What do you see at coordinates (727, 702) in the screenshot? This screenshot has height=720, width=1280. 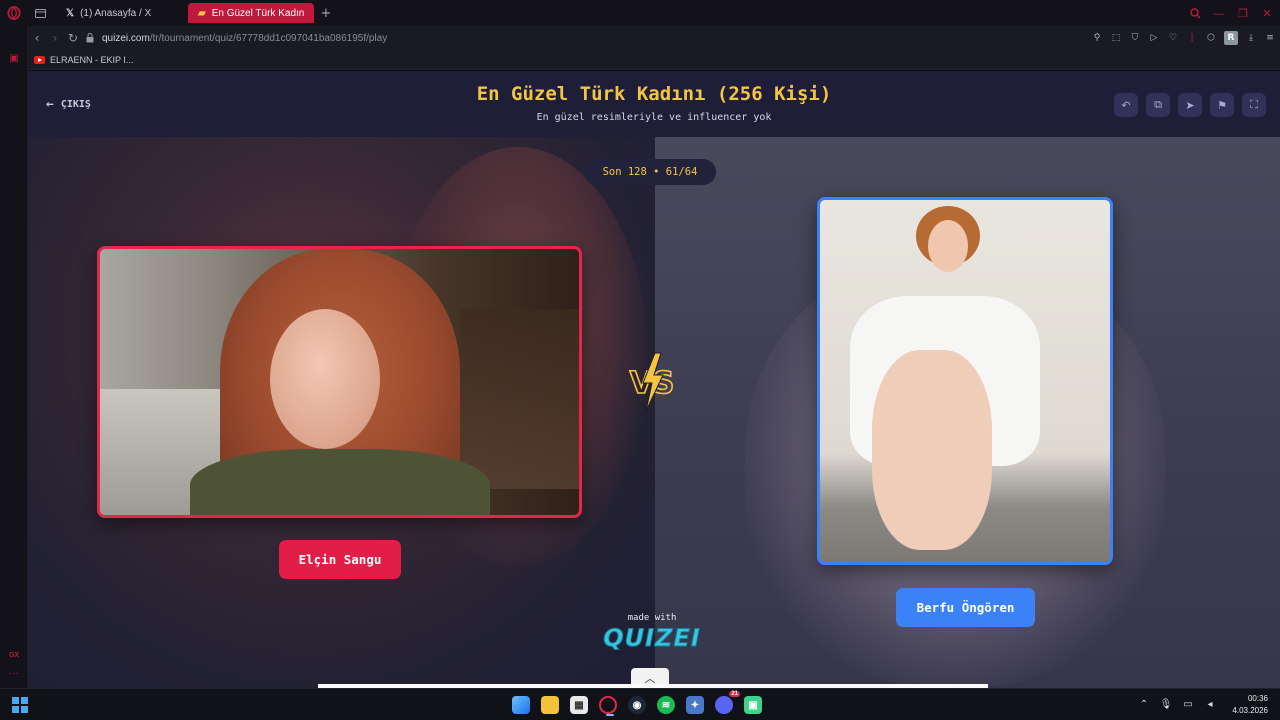 I see `discord-icon: 21` at bounding box center [727, 702].